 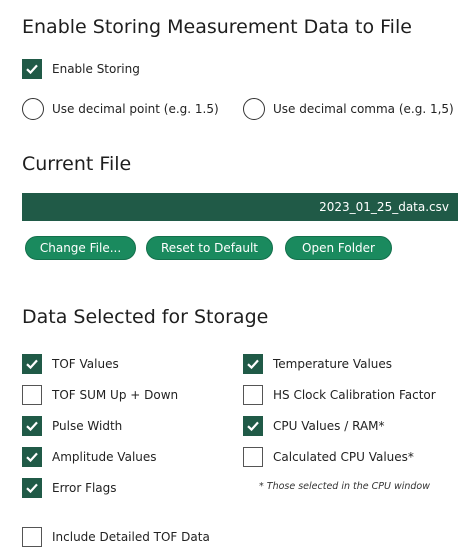 What do you see at coordinates (77, 164) in the screenshot?
I see `current-file-heading: Current File` at bounding box center [77, 164].